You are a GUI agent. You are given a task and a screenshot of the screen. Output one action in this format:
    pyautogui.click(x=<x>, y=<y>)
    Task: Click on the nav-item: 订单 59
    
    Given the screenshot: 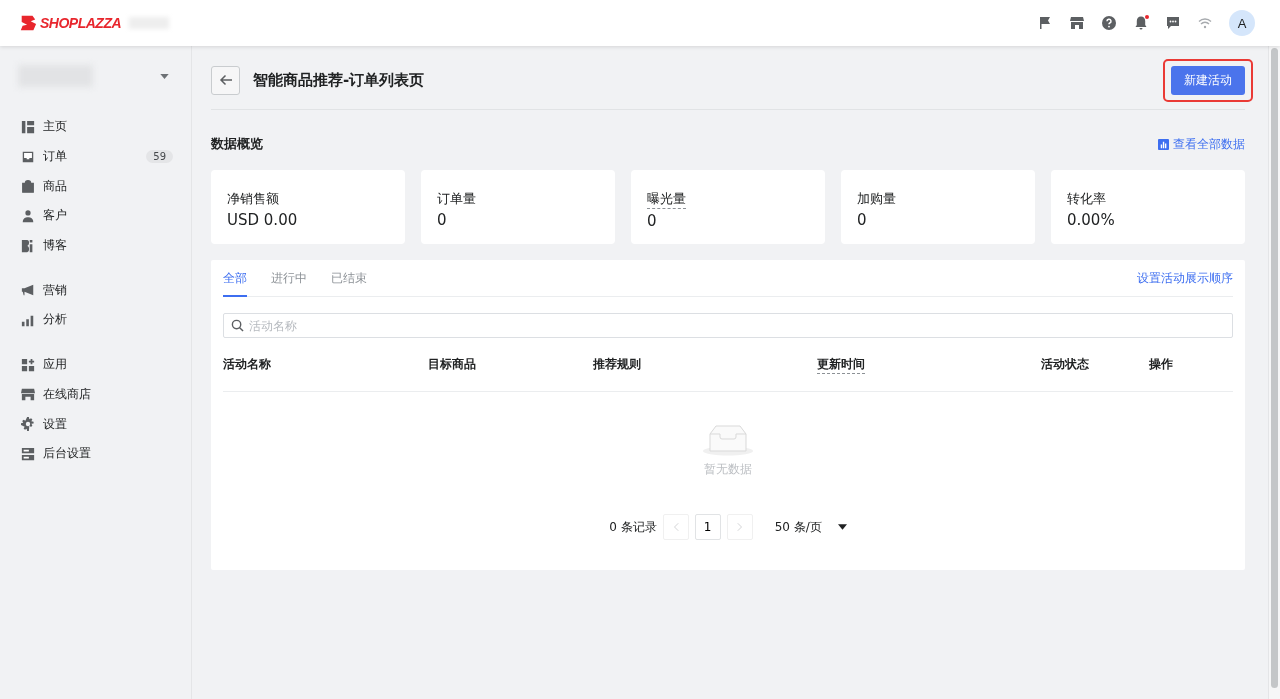 What is the action you would take?
    pyautogui.click(x=95, y=156)
    